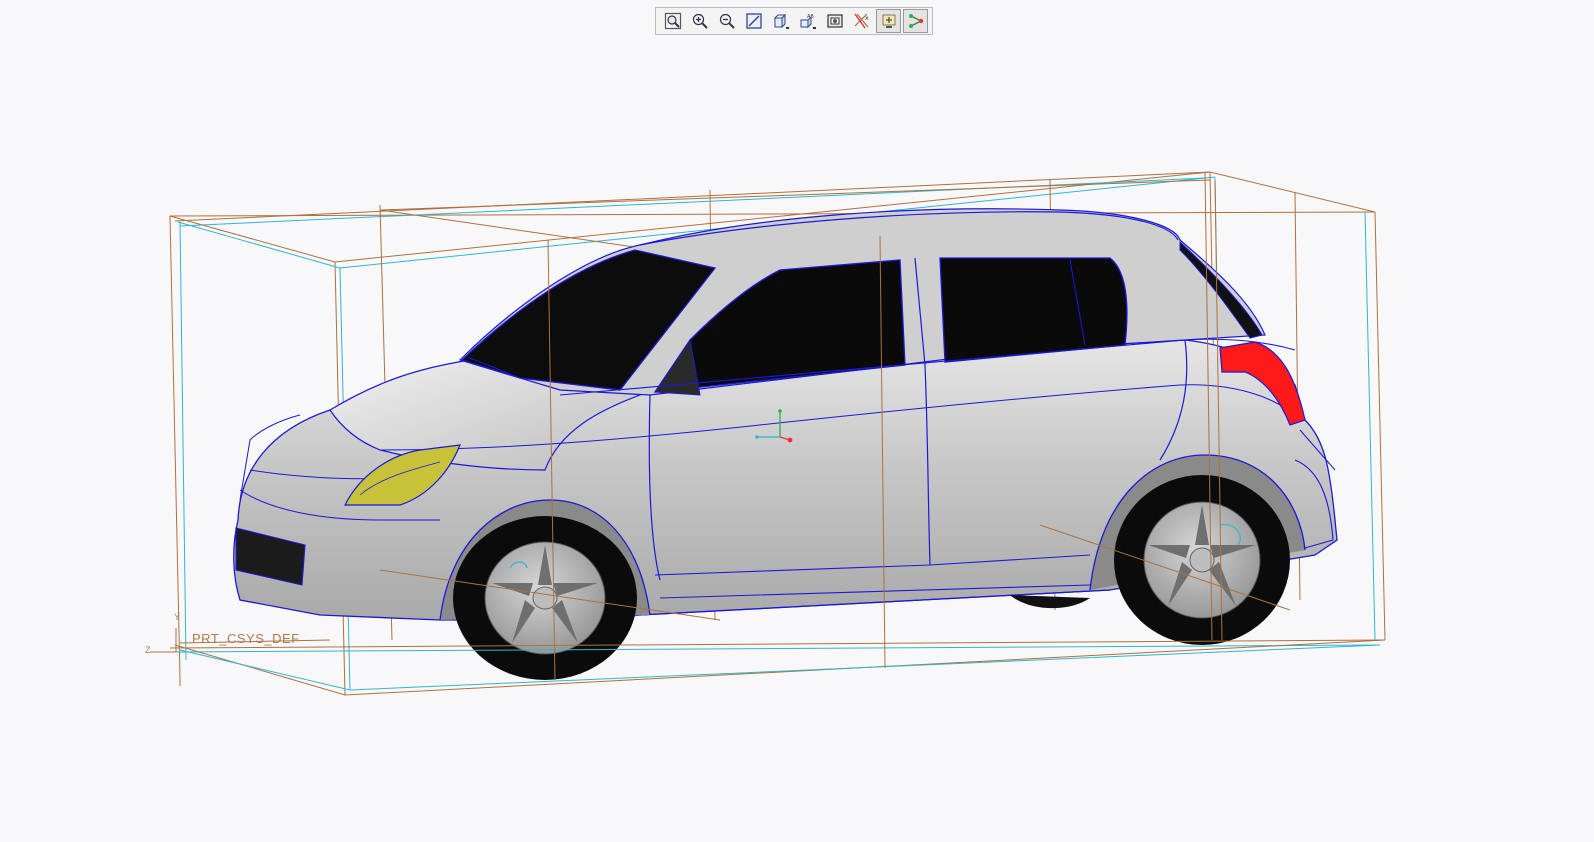 This screenshot has height=842, width=1594. Describe the element at coordinates (1033, 310) in the screenshot. I see `car-rear-window` at that location.